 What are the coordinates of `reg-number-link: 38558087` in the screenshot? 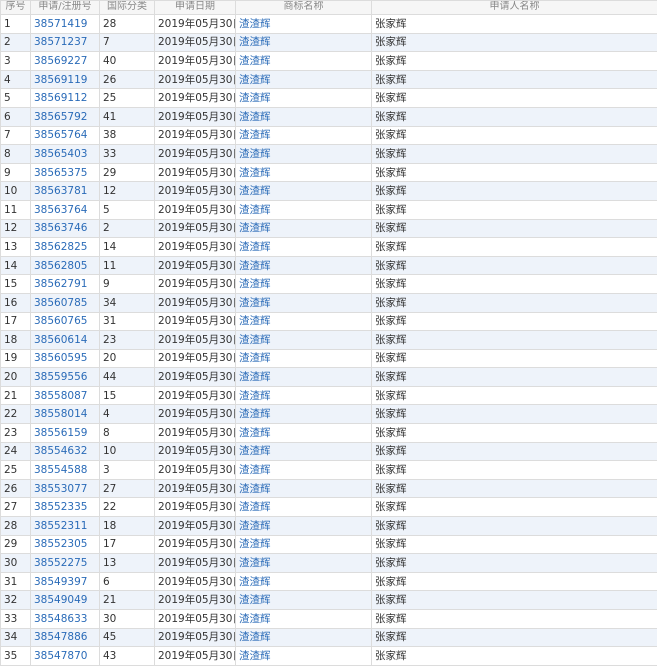 It's located at (65, 395).